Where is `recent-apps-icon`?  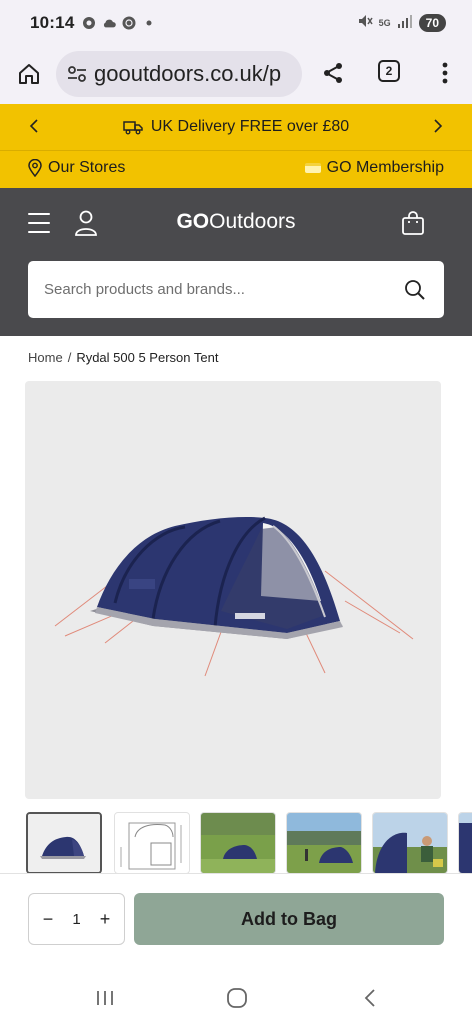 recent-apps-icon is located at coordinates (105, 998).